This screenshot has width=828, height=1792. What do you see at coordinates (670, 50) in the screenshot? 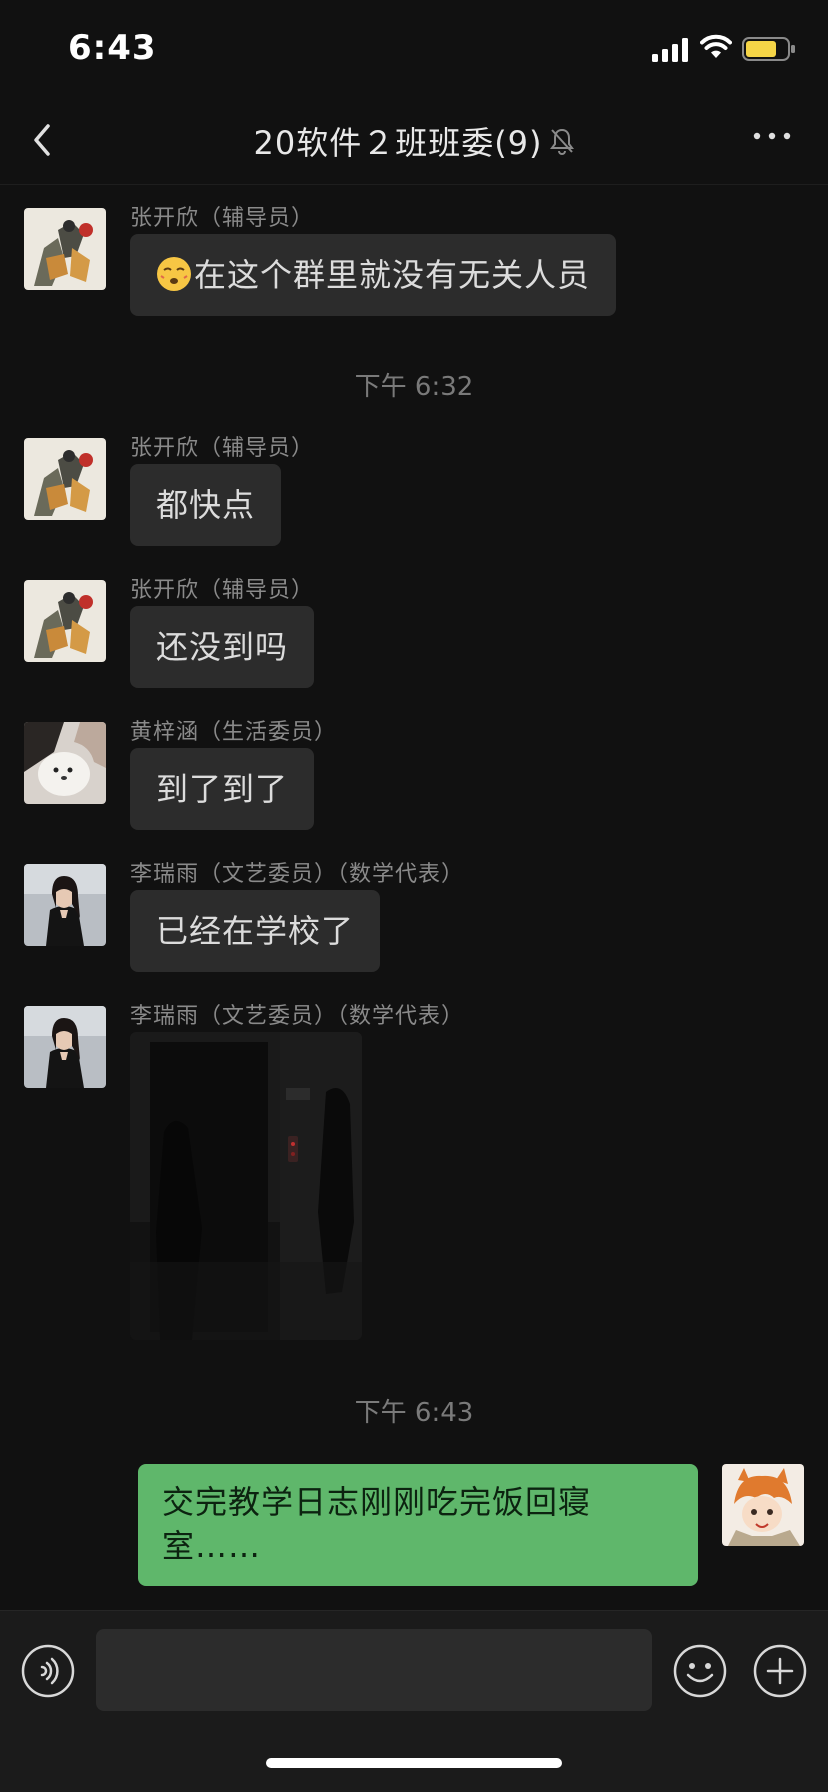
I see `signal-icon` at bounding box center [670, 50].